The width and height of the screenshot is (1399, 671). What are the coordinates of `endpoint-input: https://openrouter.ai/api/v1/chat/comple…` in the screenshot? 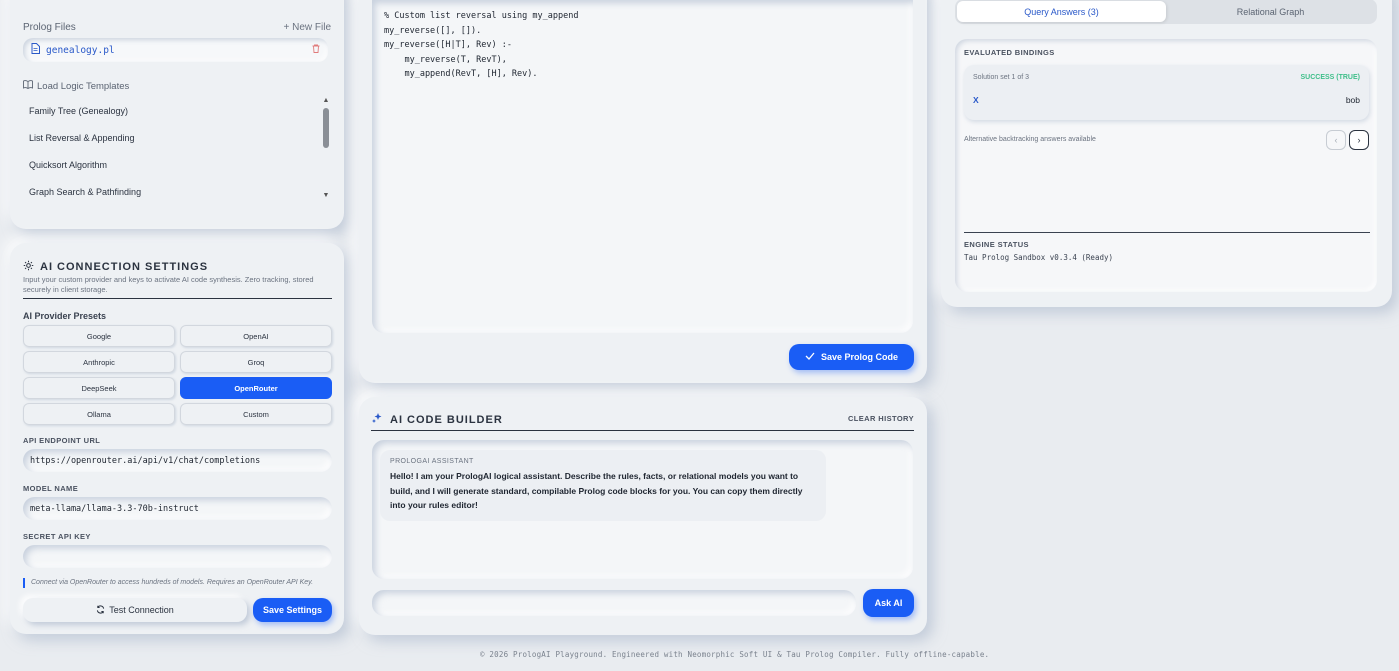 It's located at (177, 460).